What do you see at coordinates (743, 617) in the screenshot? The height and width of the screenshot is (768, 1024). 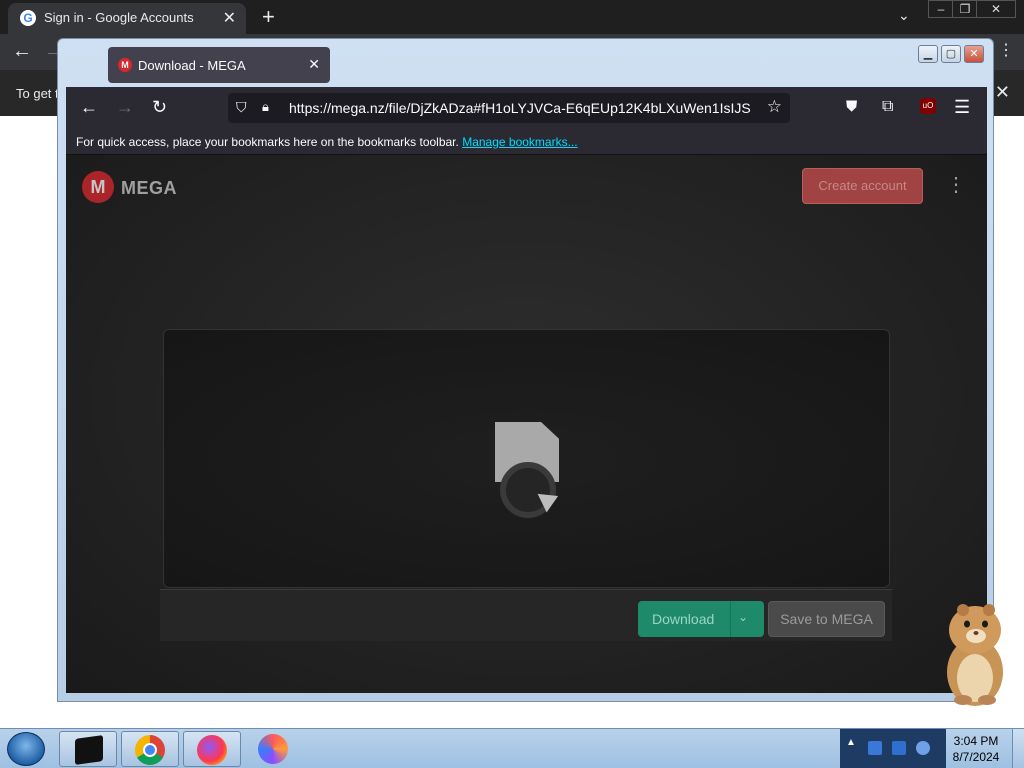 I see `chevron-down-icon: ⌄` at bounding box center [743, 617].